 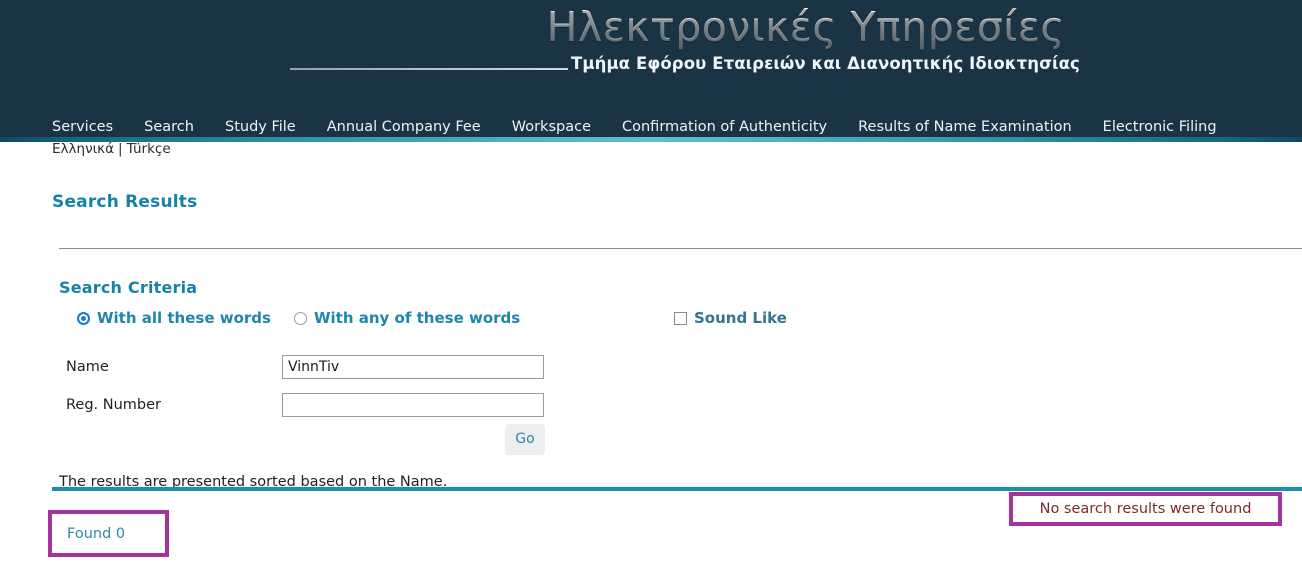 What do you see at coordinates (169, 127) in the screenshot?
I see `nav-item-search: Search` at bounding box center [169, 127].